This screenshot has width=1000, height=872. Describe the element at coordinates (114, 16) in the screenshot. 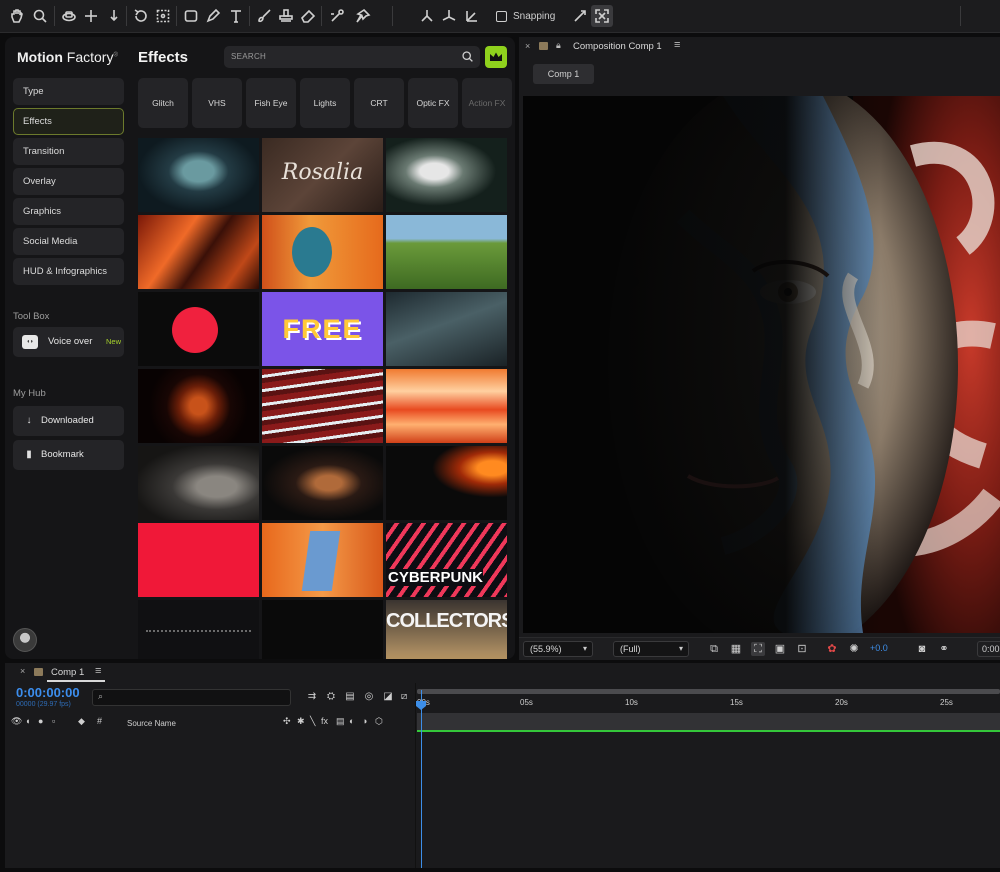

I see `track-z-tool-icon` at that location.